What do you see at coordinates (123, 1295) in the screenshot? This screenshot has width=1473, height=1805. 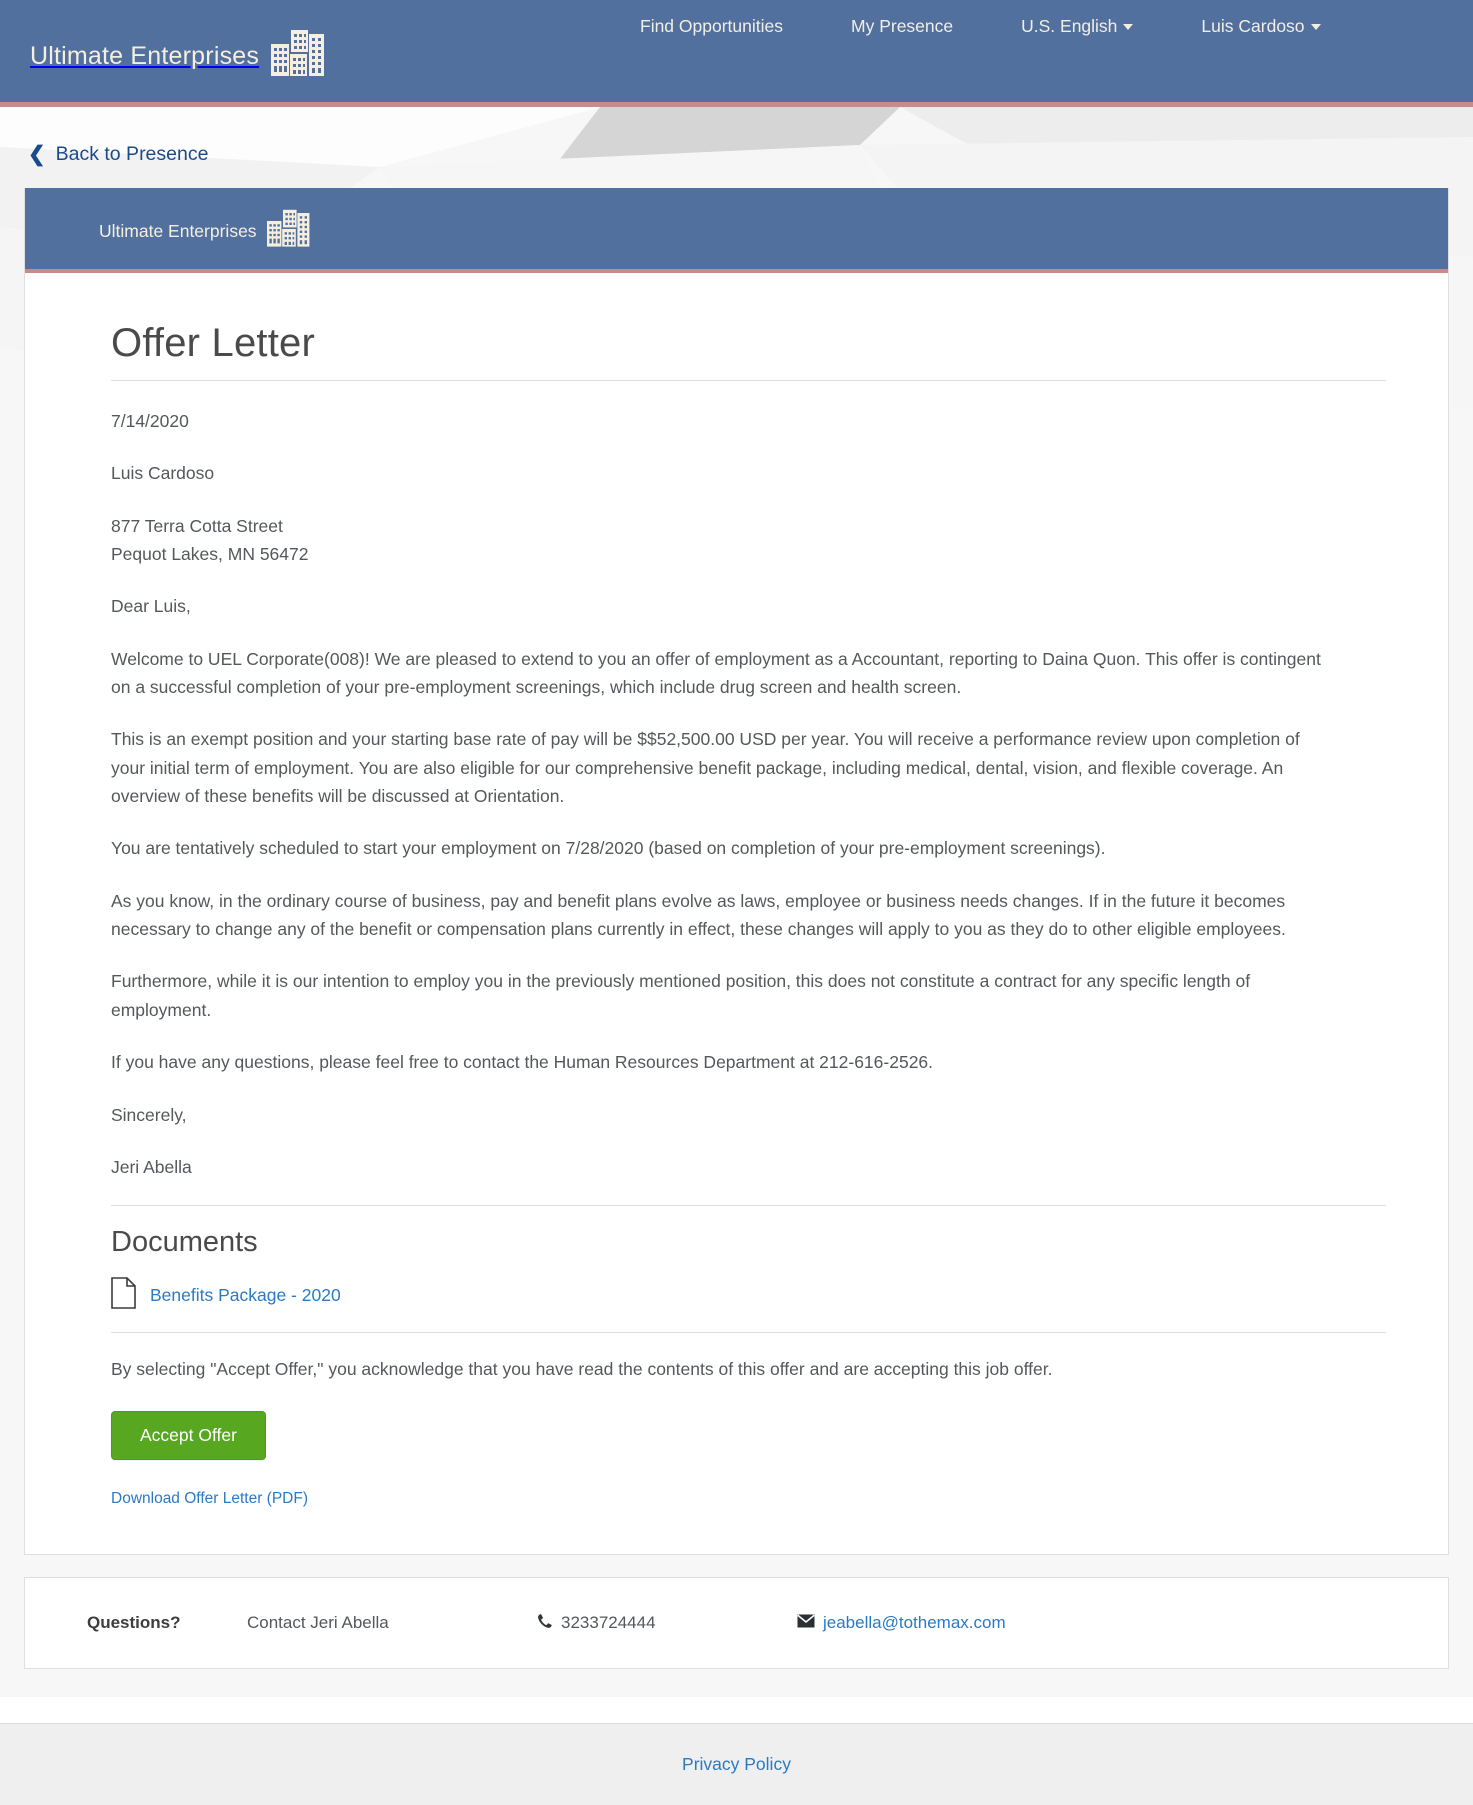 I see `file-document-icon` at bounding box center [123, 1295].